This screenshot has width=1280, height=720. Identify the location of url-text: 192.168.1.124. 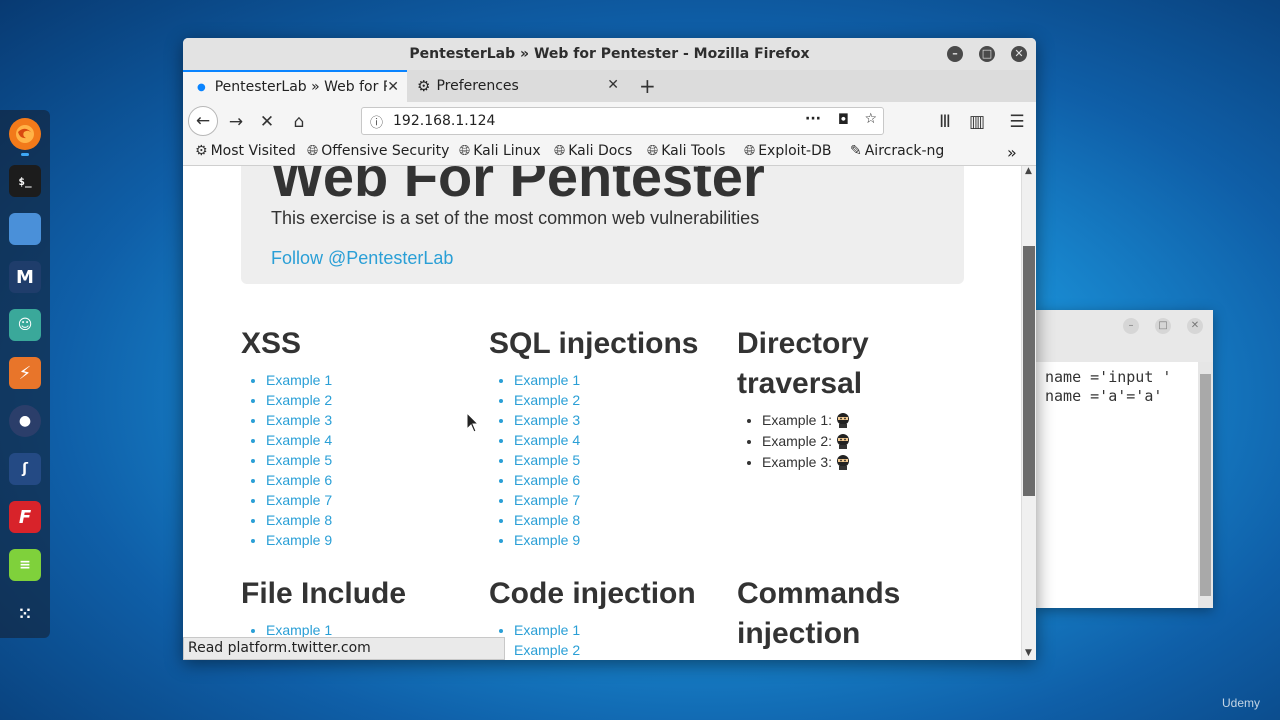
(444, 121).